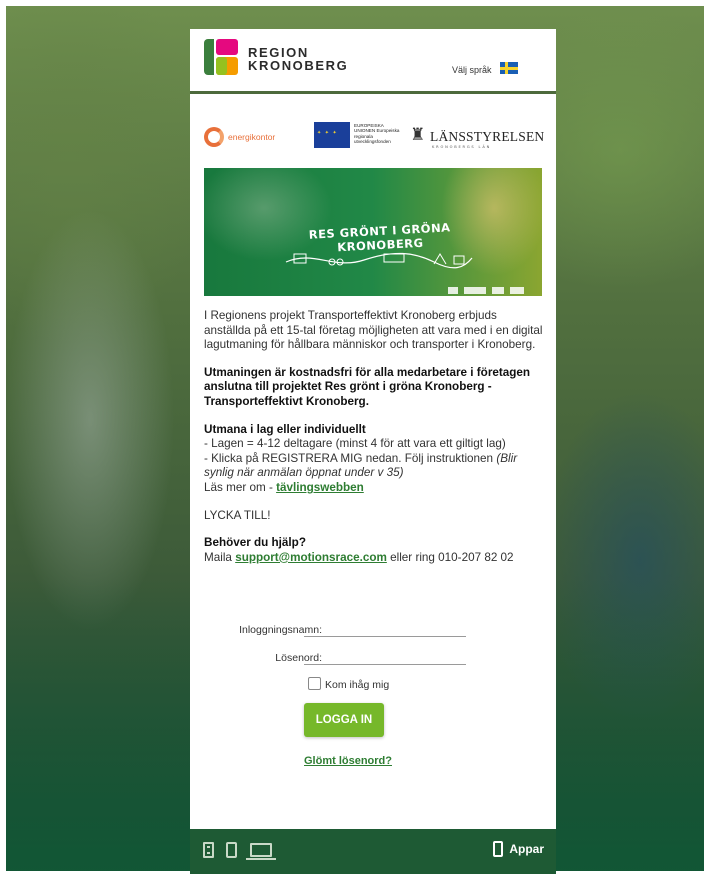 The image size is (710, 877). What do you see at coordinates (373, 61) in the screenshot?
I see `panel-header: REGION KRONOBERG Välj språk` at bounding box center [373, 61].